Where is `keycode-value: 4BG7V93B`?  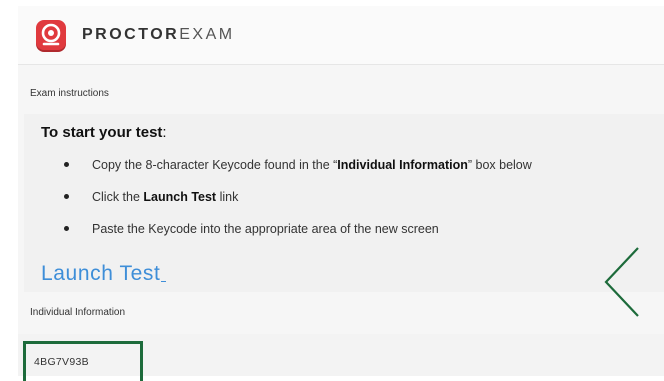 keycode-value: 4BG7V93B is located at coordinates (61, 362).